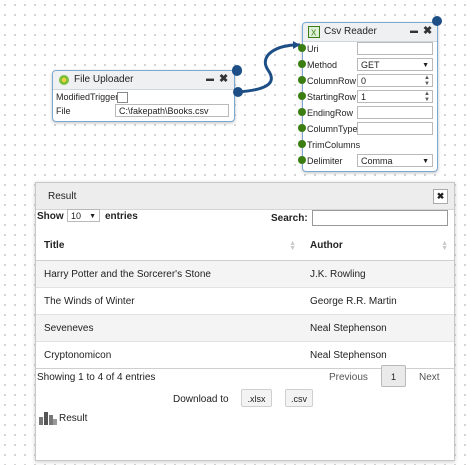 The height and width of the screenshot is (465, 474). I want to click on method-select: GET ▼, so click(395, 64).